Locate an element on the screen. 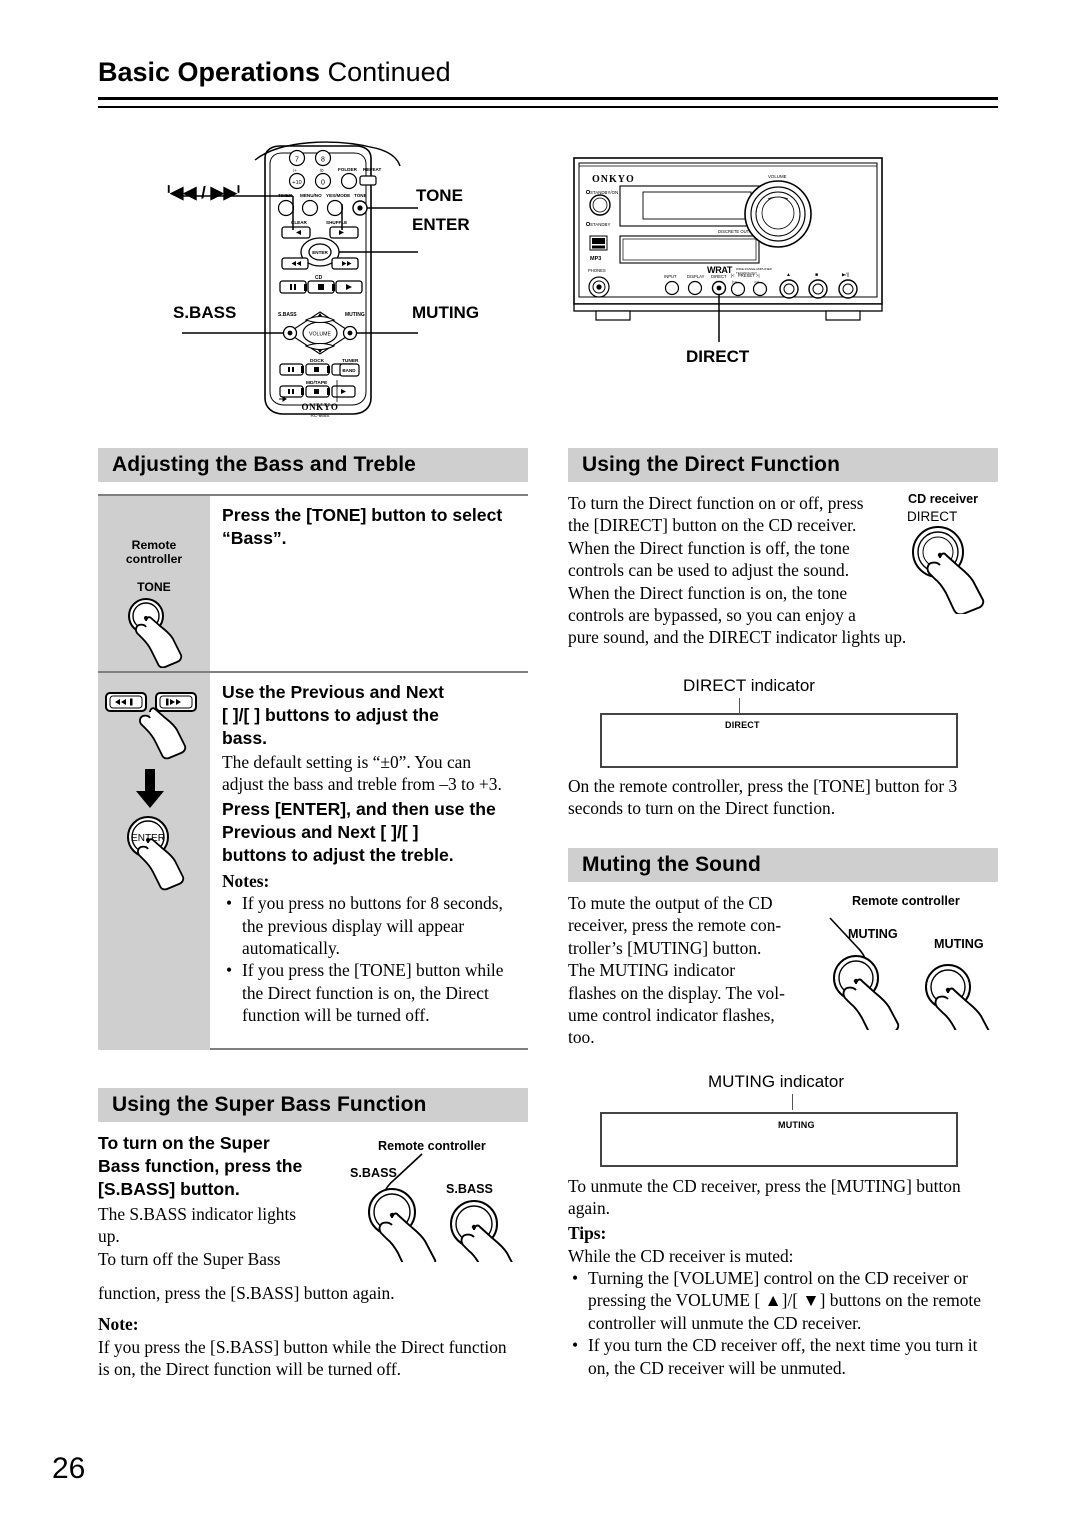 The image size is (1080, 1526). svg-text: MENU/NO is located at coordinates (311, 195).